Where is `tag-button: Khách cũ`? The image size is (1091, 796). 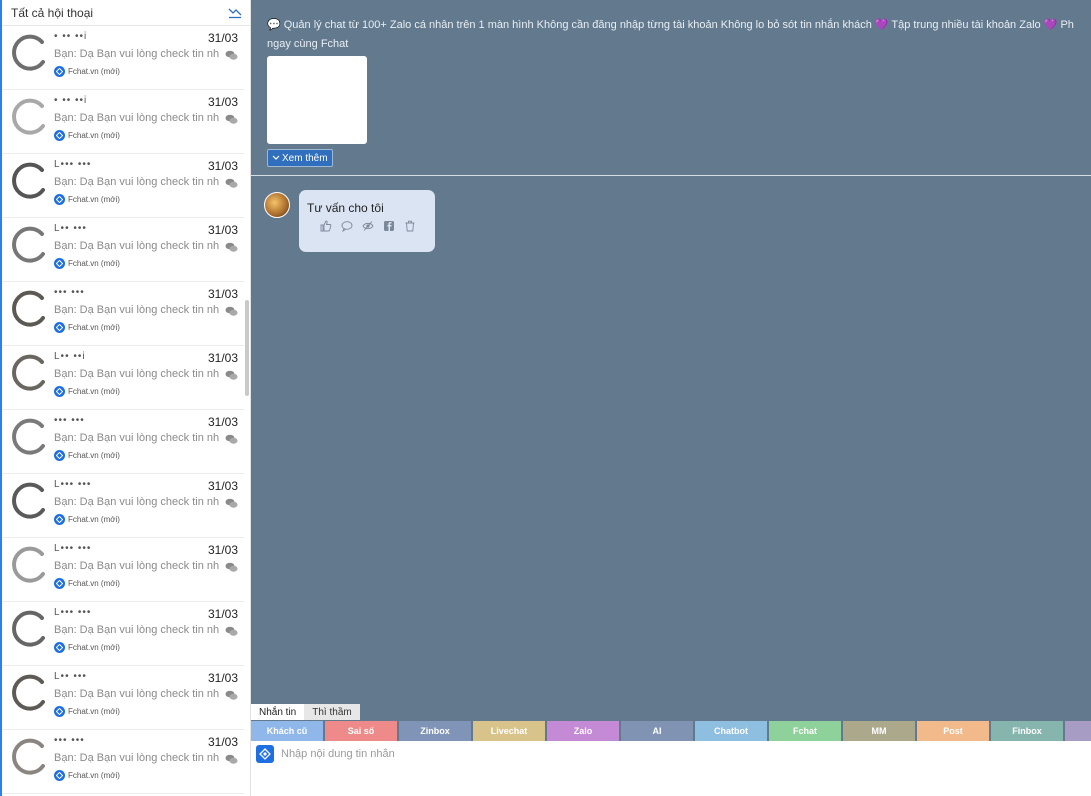
tag-button: Khách cũ is located at coordinates (287, 731).